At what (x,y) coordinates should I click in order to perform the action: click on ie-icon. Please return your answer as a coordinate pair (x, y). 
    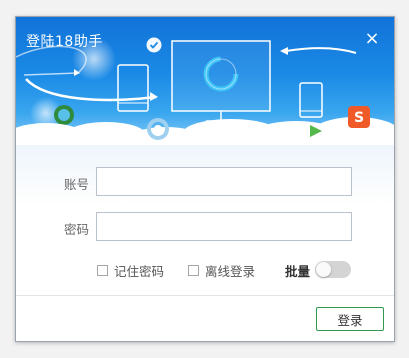
    Looking at the image, I should click on (64, 115).